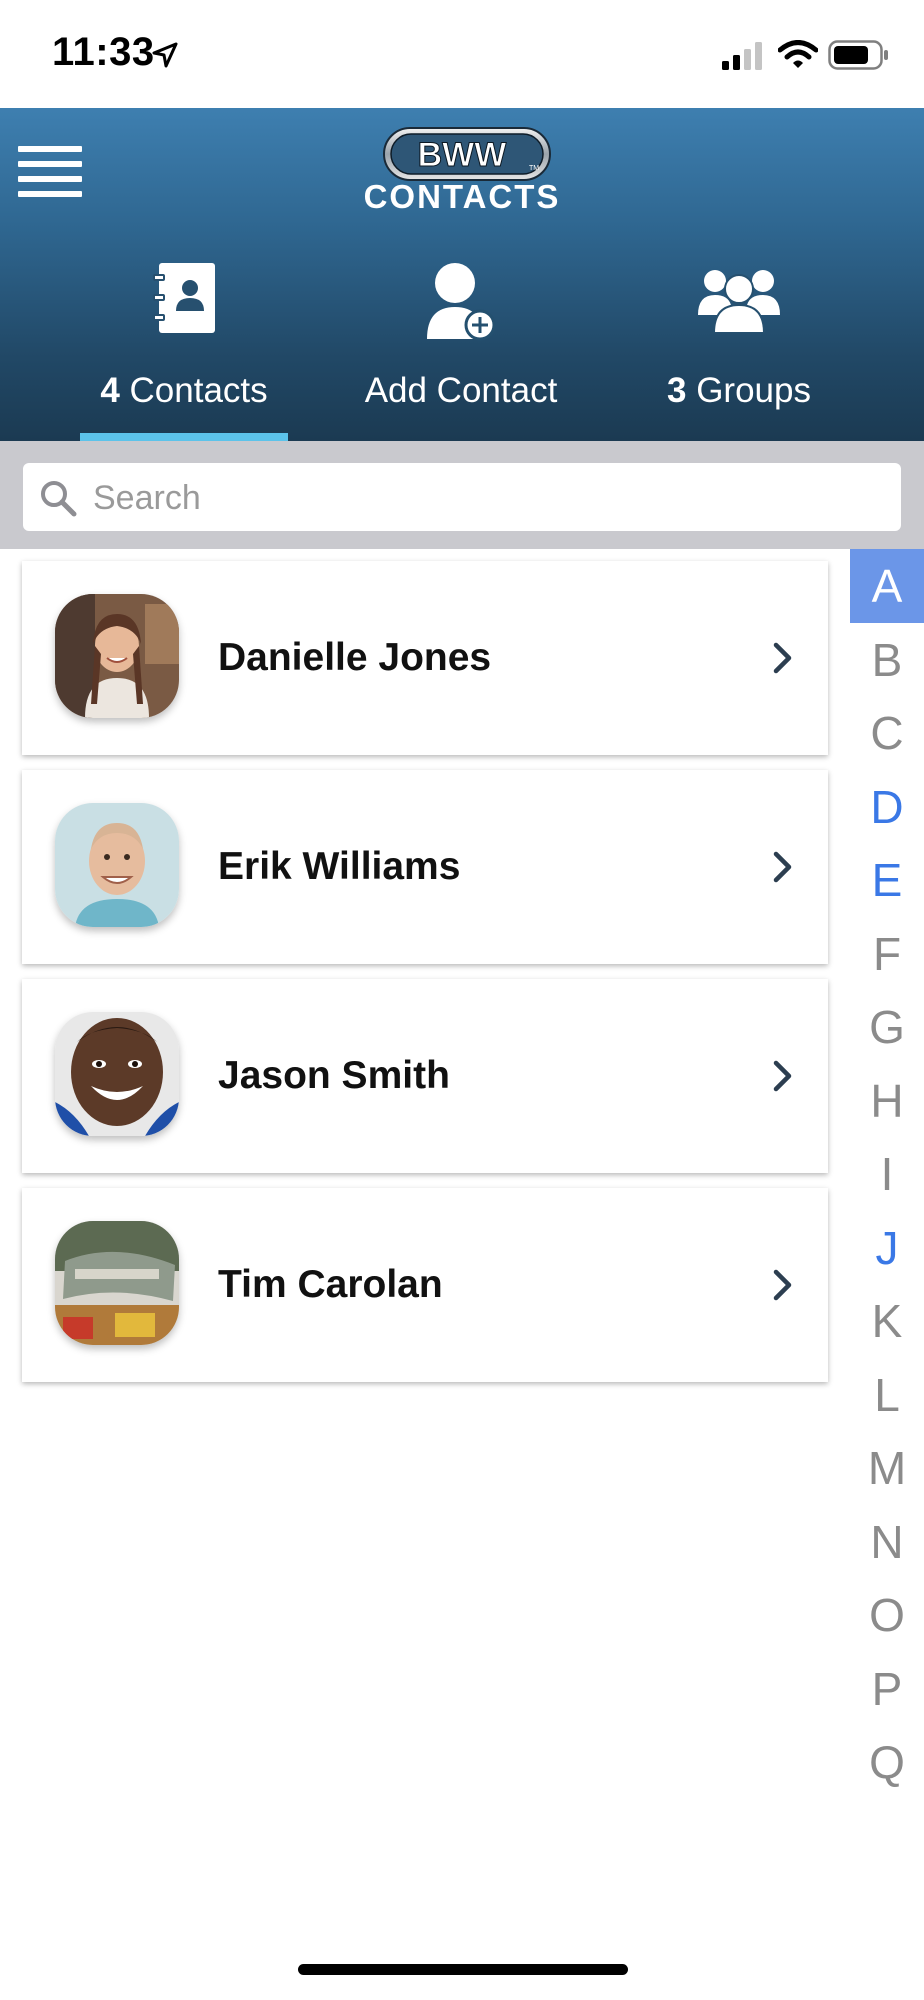  Describe the element at coordinates (887, 733) in the screenshot. I see `alphabet-index-letter: C` at that location.